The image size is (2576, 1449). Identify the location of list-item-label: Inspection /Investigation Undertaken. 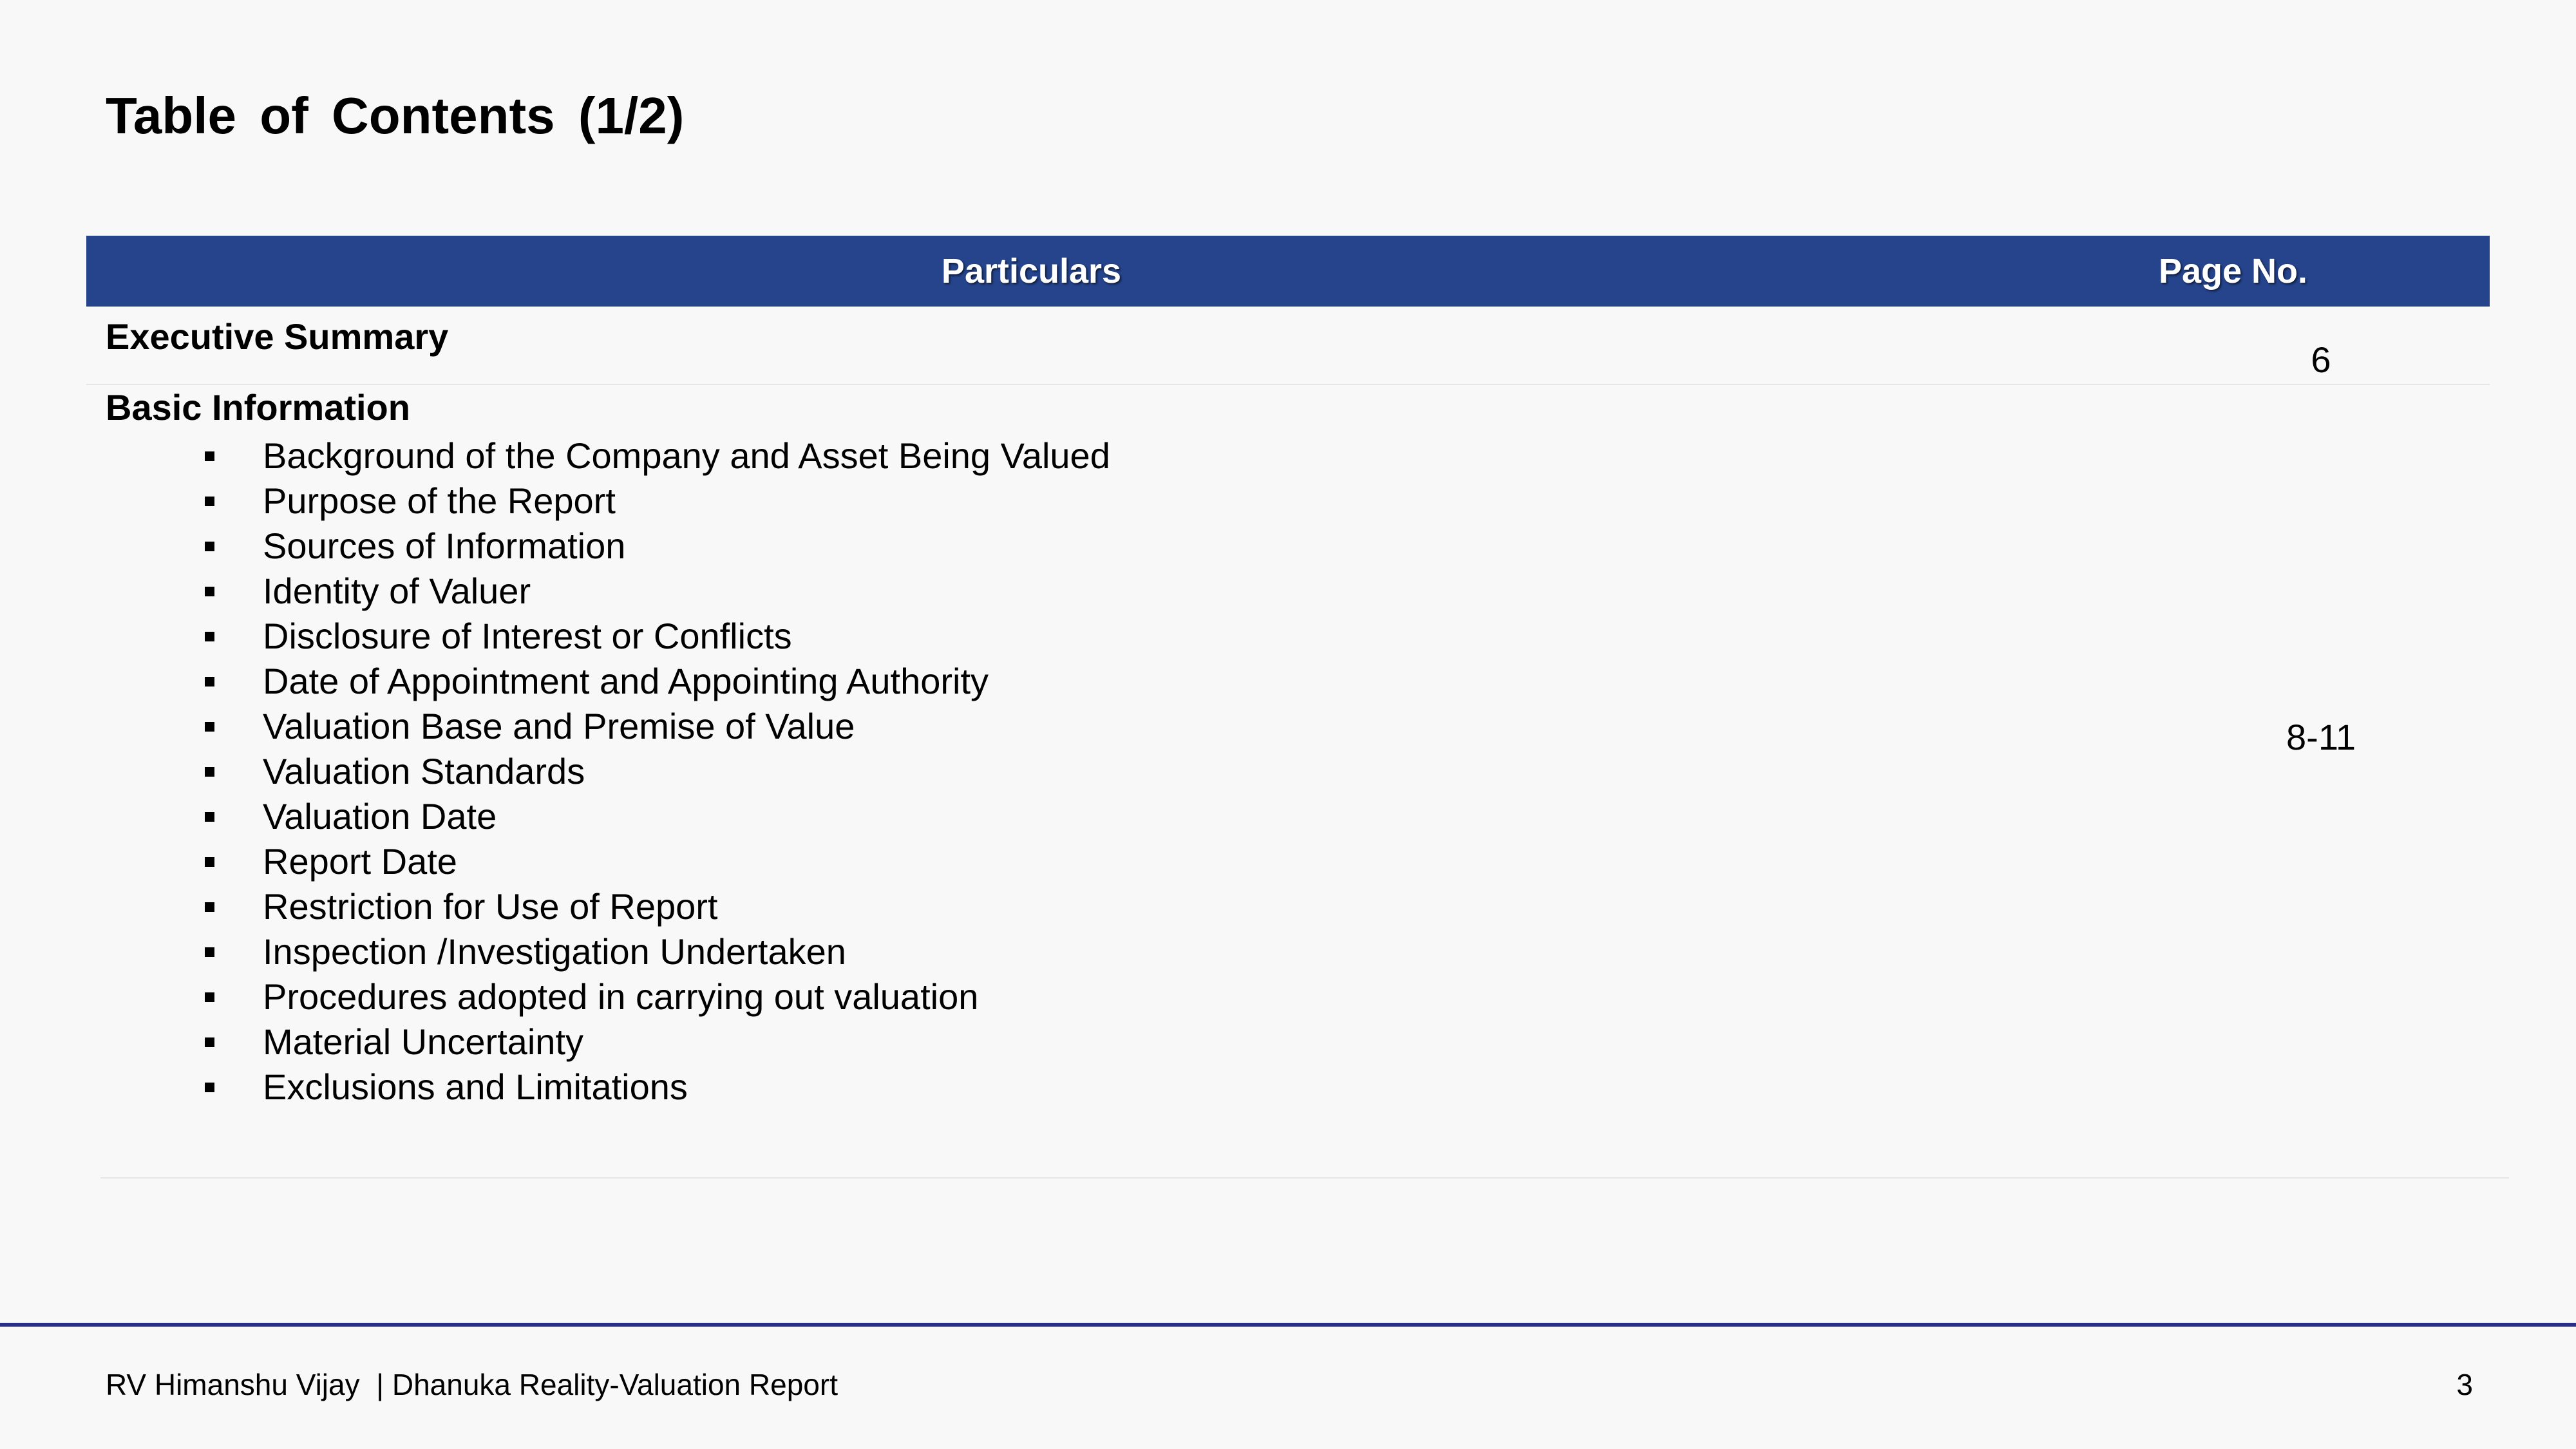
(554, 951).